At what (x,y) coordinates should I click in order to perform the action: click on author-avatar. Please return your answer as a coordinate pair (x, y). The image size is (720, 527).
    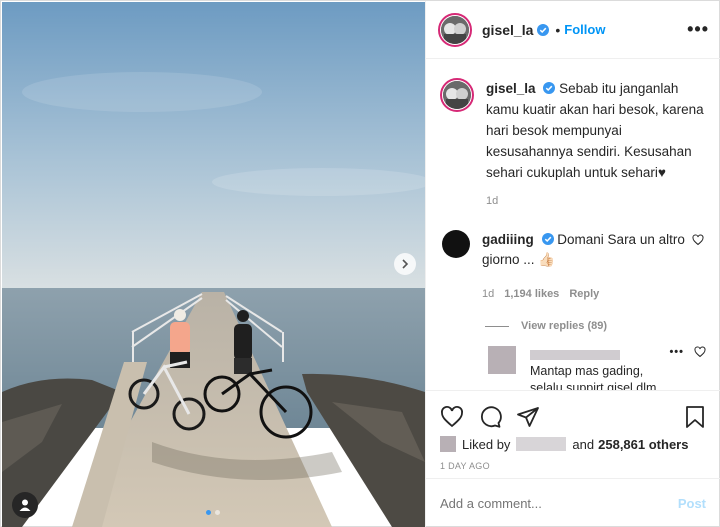
    Looking at the image, I should click on (455, 29).